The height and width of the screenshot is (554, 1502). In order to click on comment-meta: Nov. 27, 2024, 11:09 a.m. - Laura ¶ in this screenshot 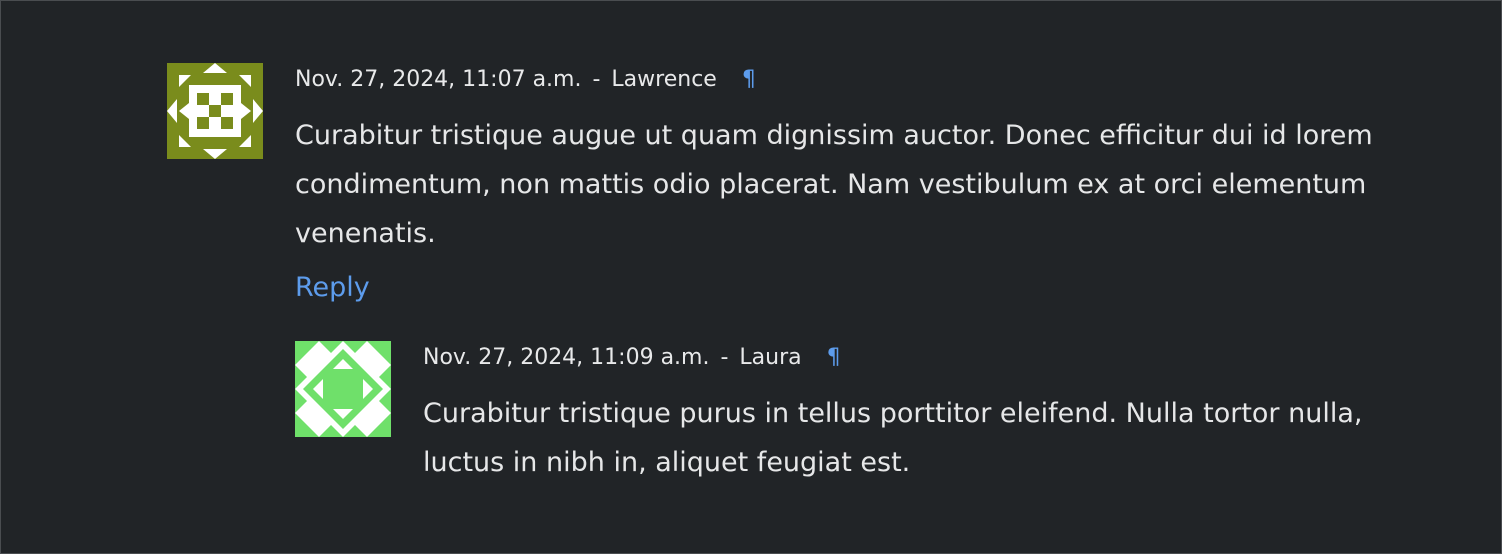, I will do `click(903, 358)`.